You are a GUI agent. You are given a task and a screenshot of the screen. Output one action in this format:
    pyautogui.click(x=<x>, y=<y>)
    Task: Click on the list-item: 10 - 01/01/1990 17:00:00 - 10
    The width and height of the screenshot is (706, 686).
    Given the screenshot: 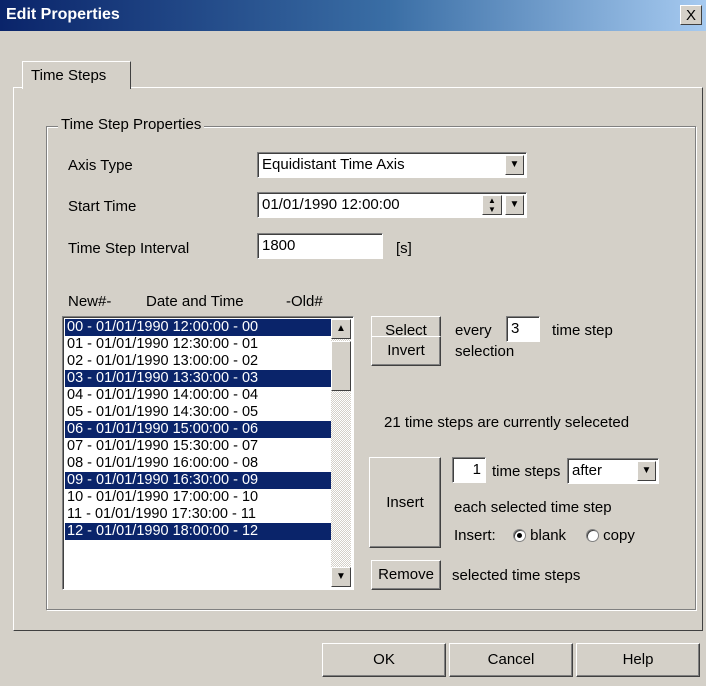 What is the action you would take?
    pyautogui.click(x=198, y=497)
    